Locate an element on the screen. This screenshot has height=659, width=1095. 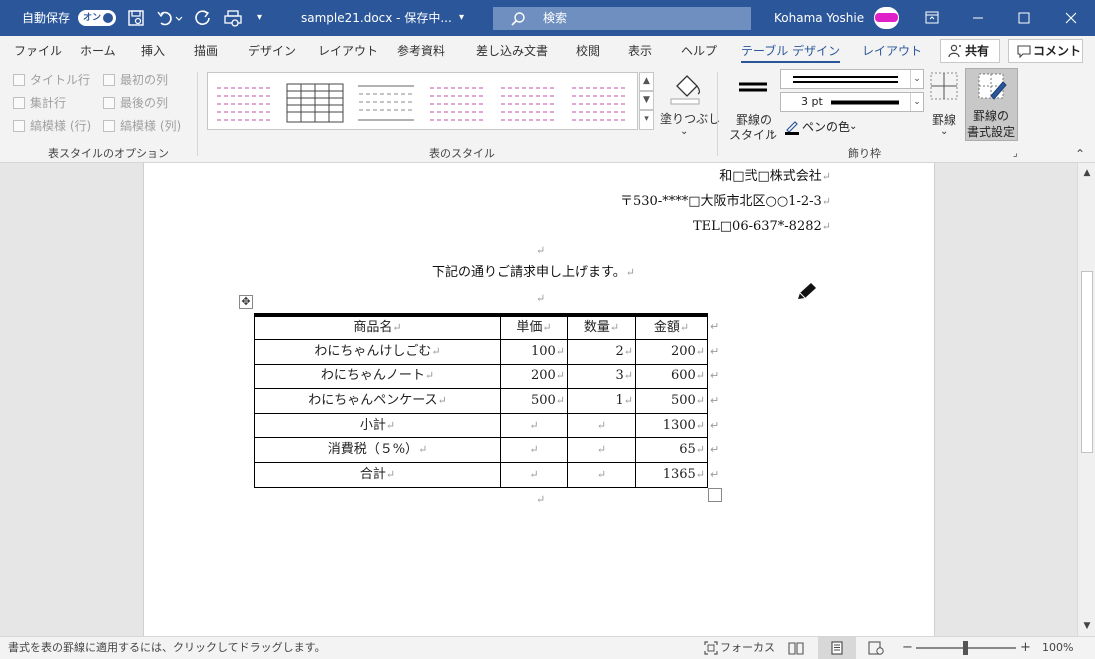
checkbox-banded-rows: 縞模様 (行) is located at coordinates (52, 126).